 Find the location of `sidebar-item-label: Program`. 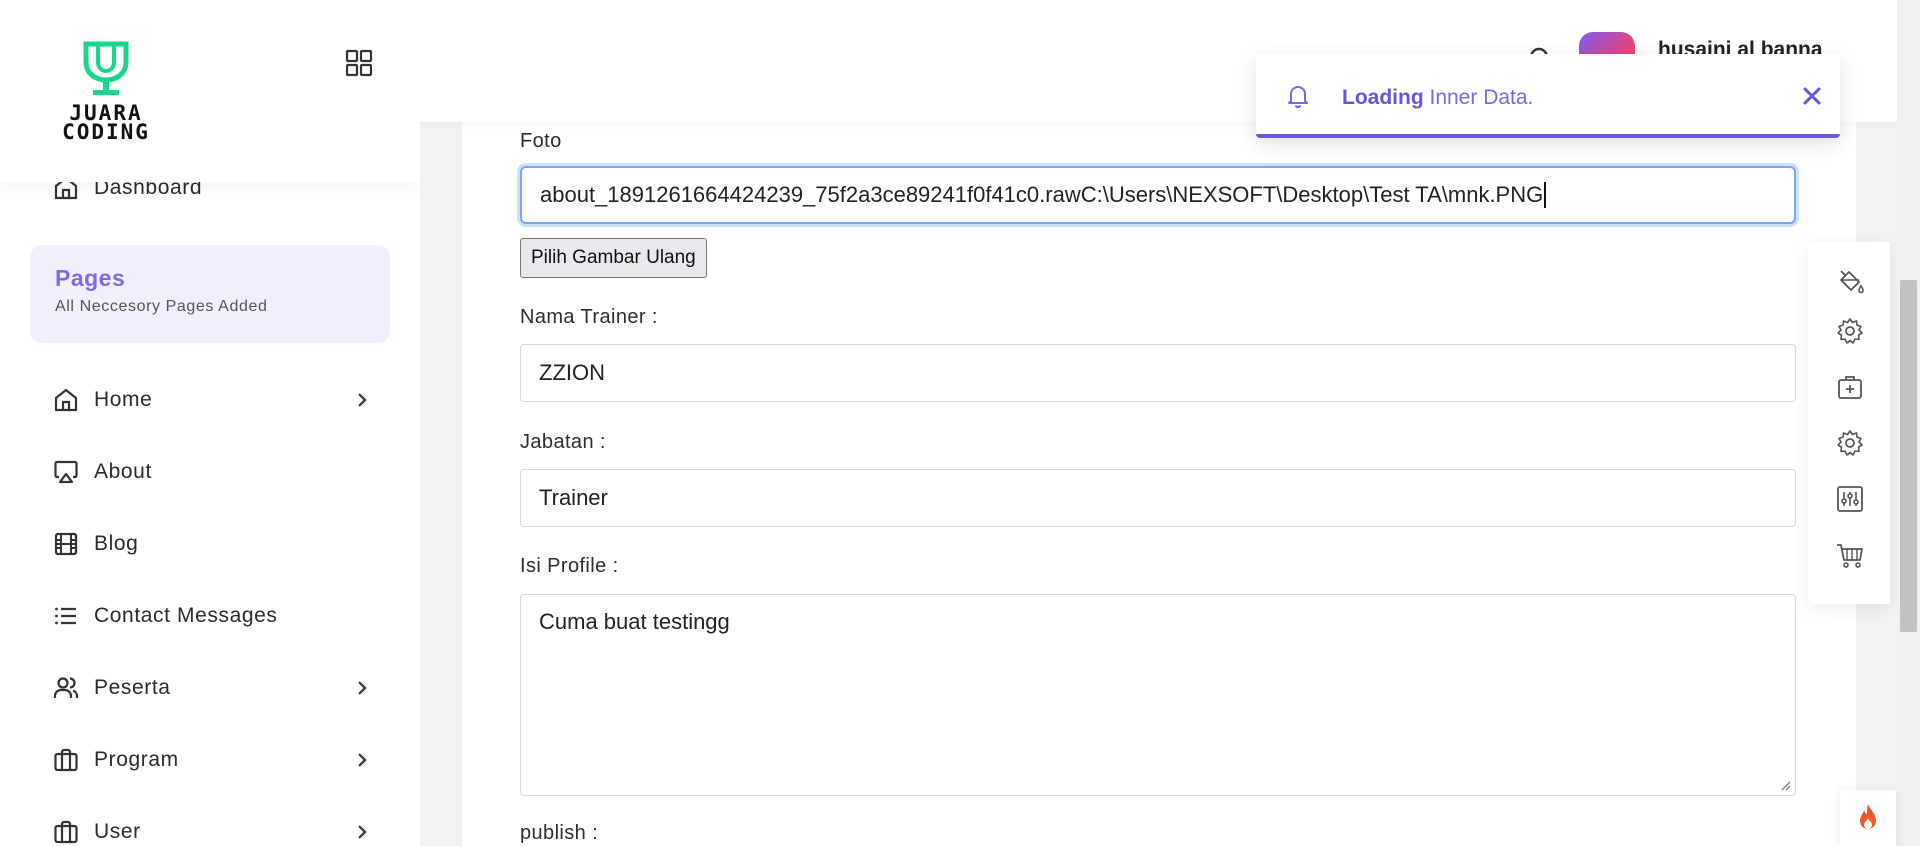

sidebar-item-label: Program is located at coordinates (136, 759).